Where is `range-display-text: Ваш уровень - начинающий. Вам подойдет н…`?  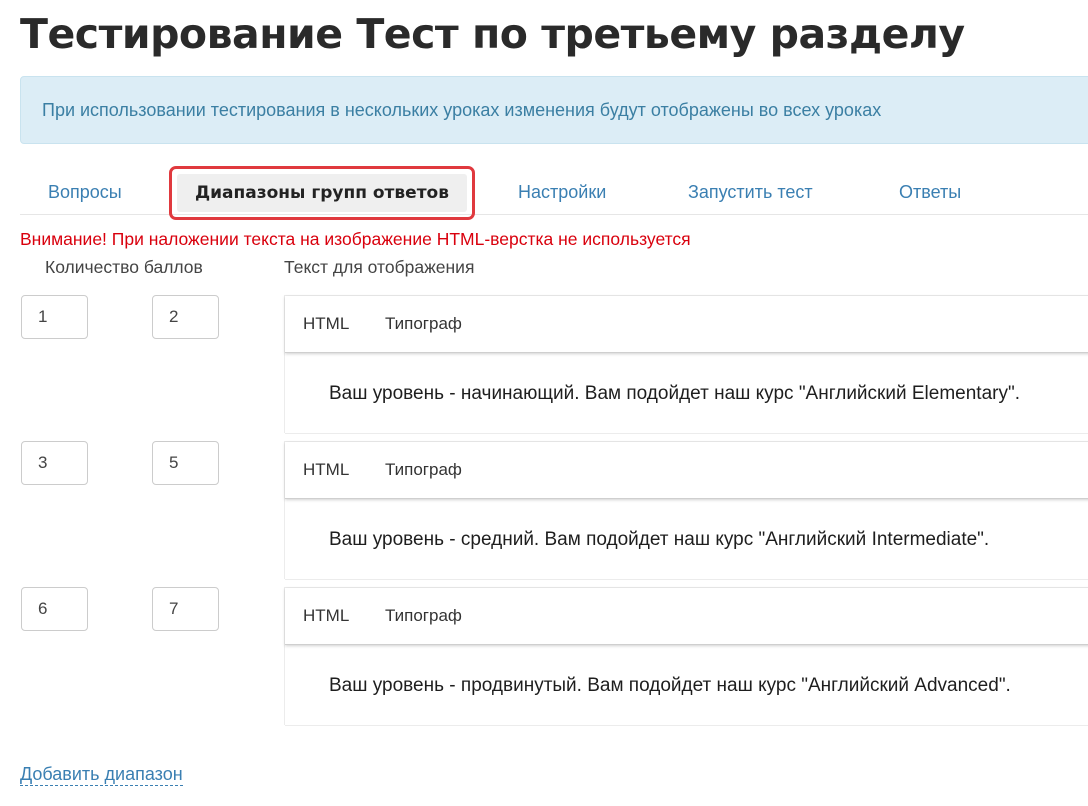 range-display-text: Ваш уровень - начинающий. Вам подойдет н… is located at coordinates (674, 393).